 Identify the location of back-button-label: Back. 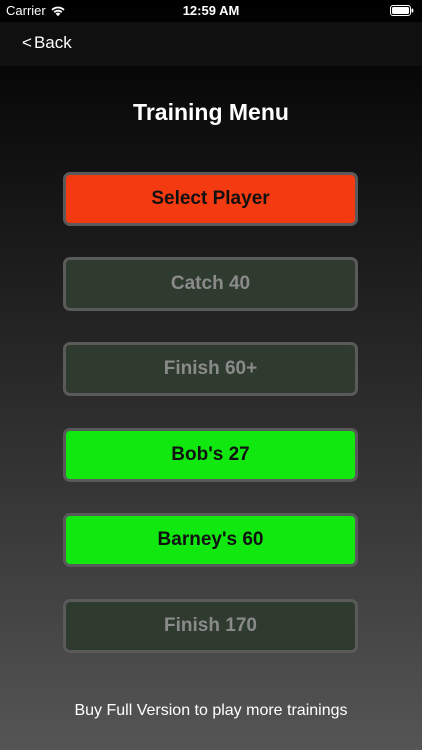
(52, 42).